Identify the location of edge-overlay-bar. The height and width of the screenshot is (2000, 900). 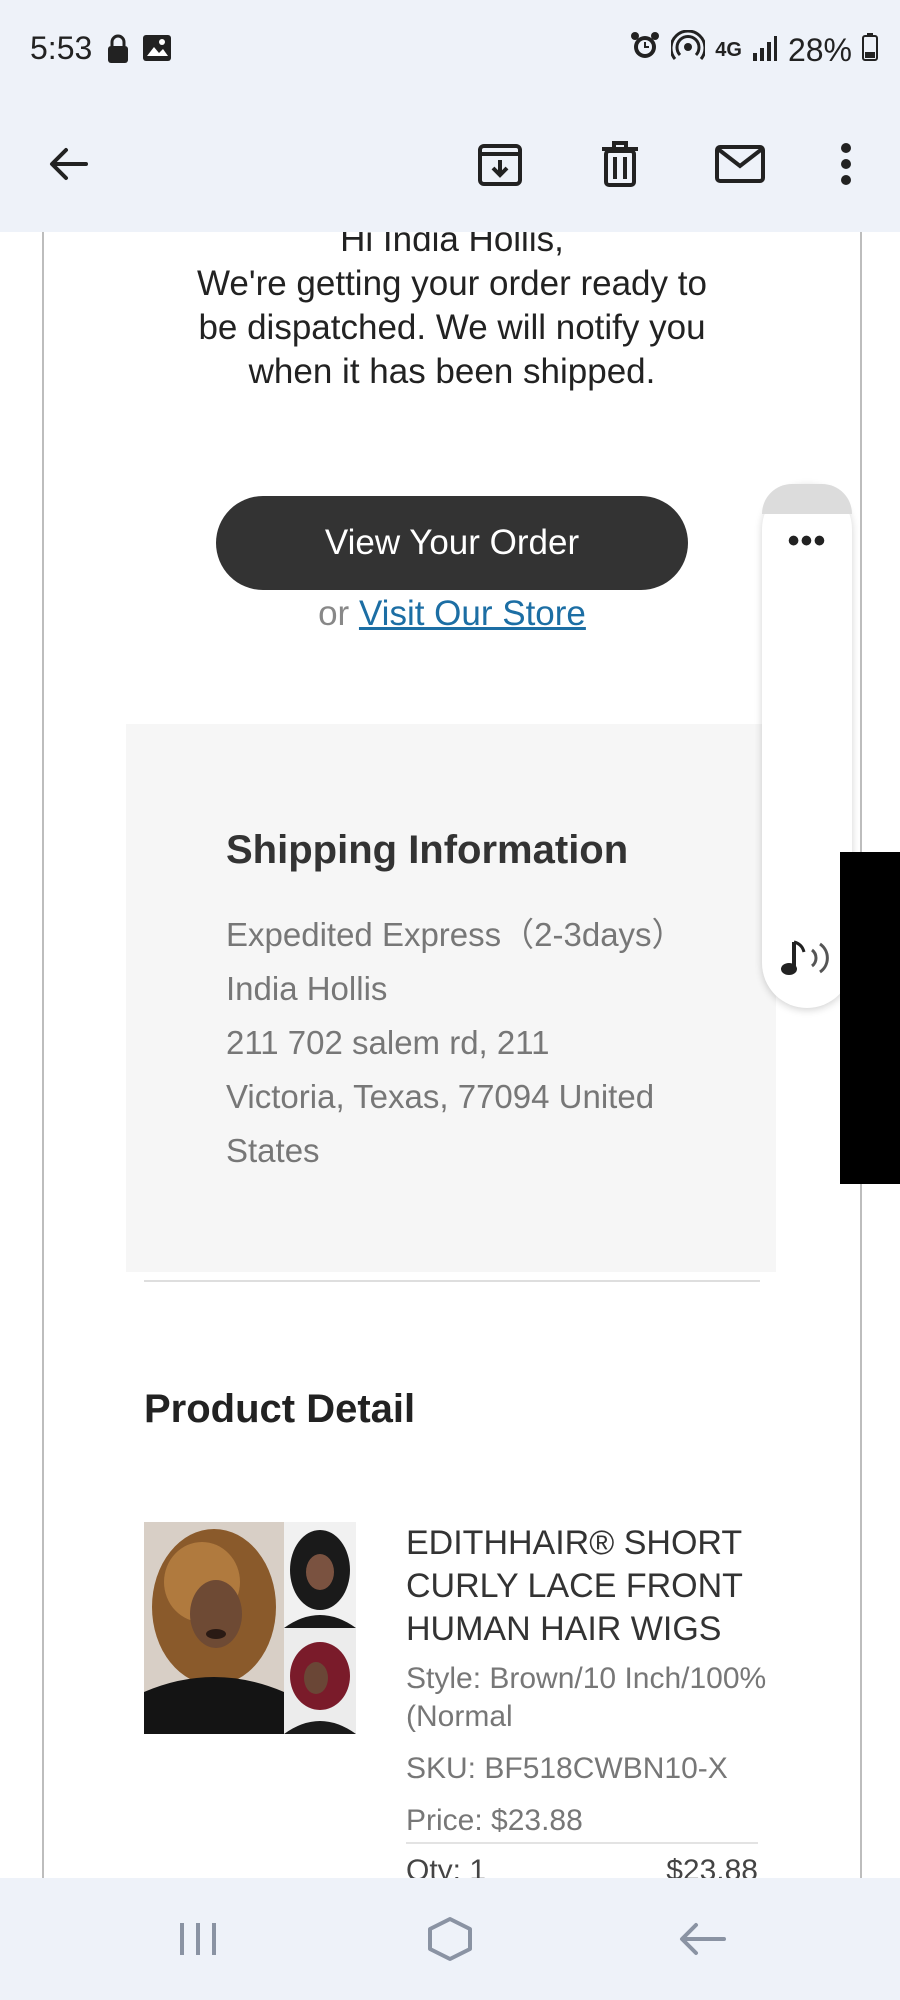
(870, 1018).